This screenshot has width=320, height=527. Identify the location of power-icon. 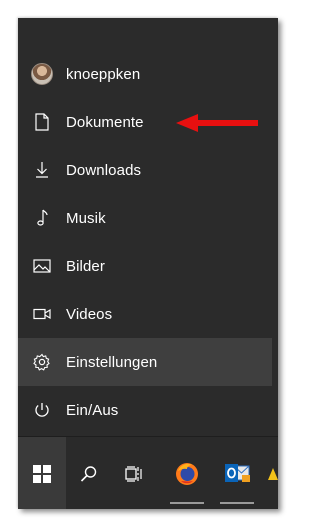
(42, 410).